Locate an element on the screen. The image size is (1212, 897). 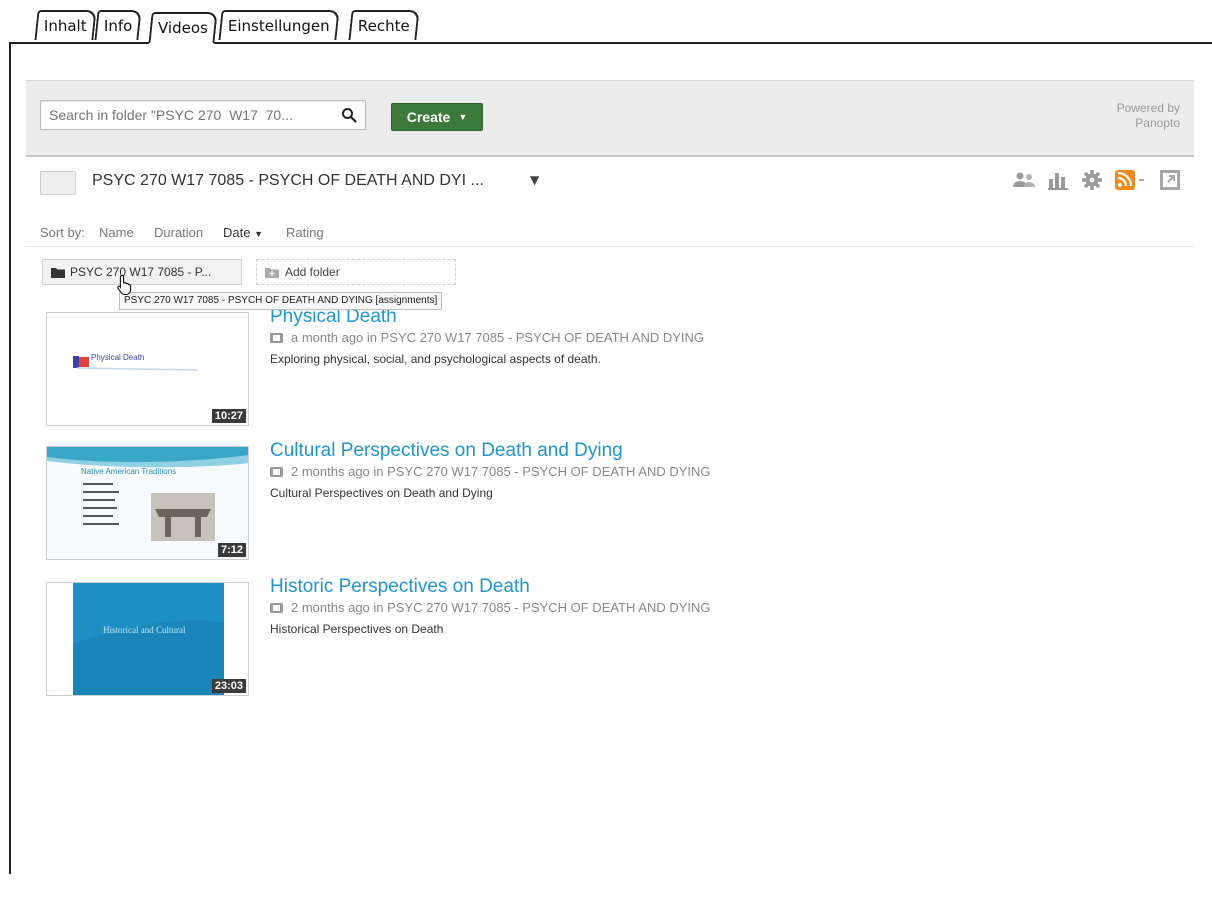
session-duration: 23:03 is located at coordinates (228, 686).